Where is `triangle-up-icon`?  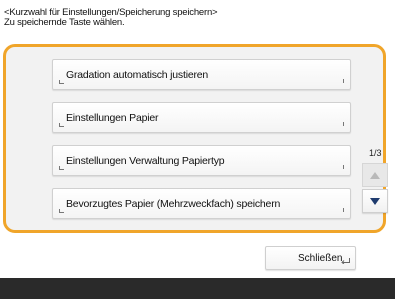 triangle-up-icon is located at coordinates (375, 175).